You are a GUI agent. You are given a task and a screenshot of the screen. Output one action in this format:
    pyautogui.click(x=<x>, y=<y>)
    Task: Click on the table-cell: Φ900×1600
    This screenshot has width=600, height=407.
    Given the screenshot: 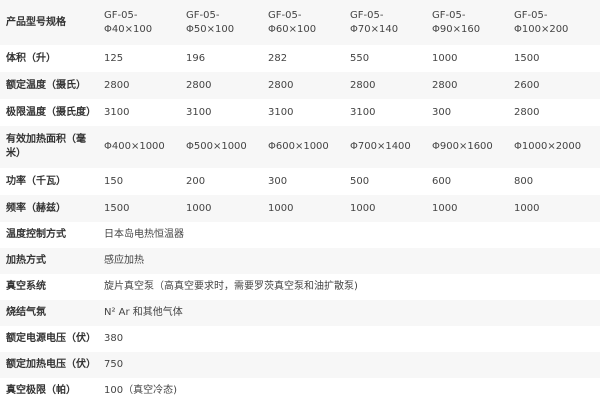 What is the action you would take?
    pyautogui.click(x=467, y=147)
    